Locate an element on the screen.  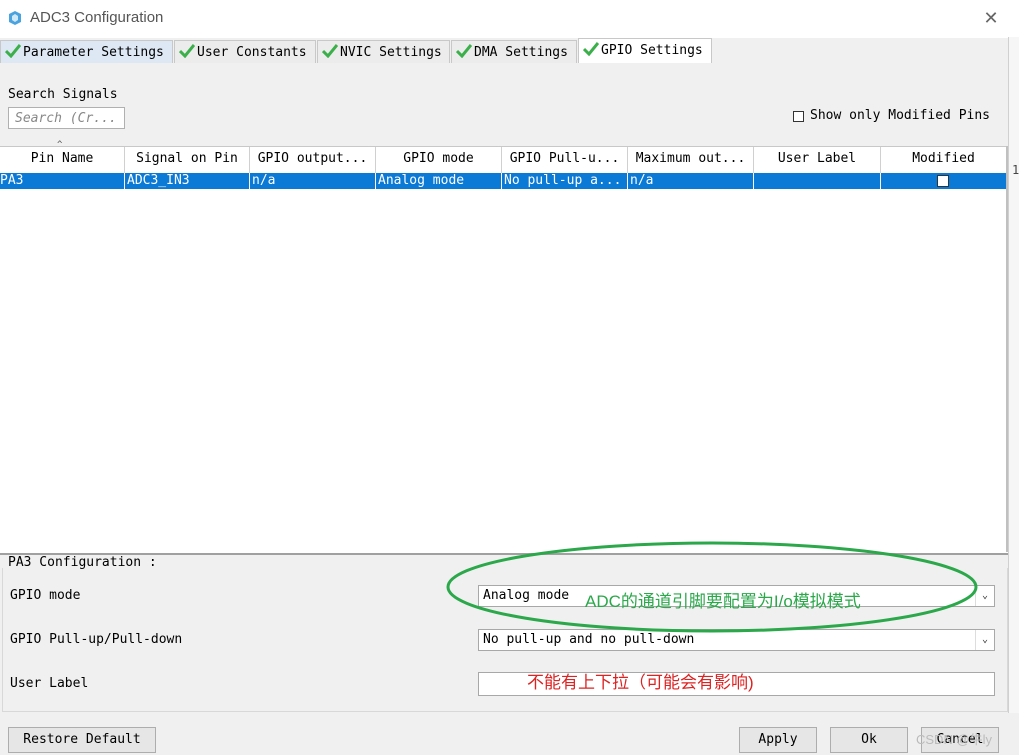
tab-dma-settings: DMA Settings is located at coordinates (514, 51).